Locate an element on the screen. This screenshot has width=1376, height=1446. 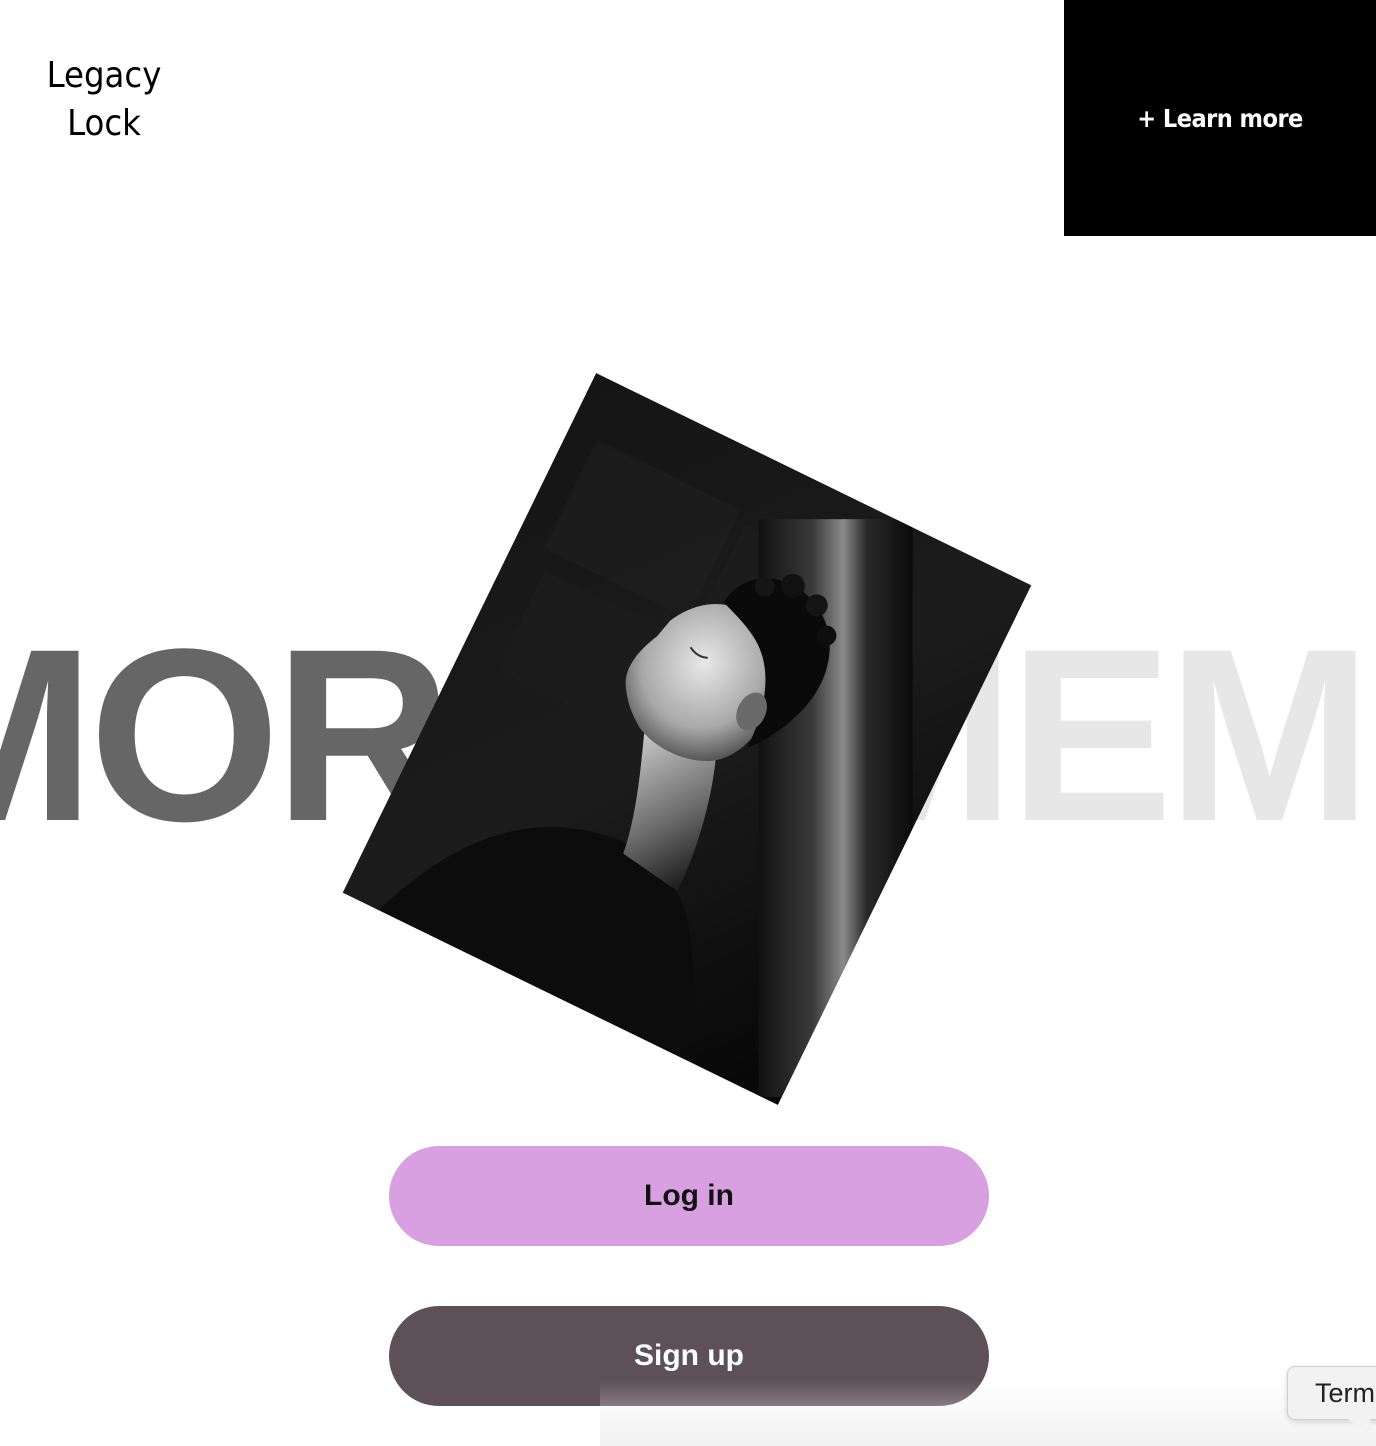
brand-logo-line1: Legacy is located at coordinates (104, 75).